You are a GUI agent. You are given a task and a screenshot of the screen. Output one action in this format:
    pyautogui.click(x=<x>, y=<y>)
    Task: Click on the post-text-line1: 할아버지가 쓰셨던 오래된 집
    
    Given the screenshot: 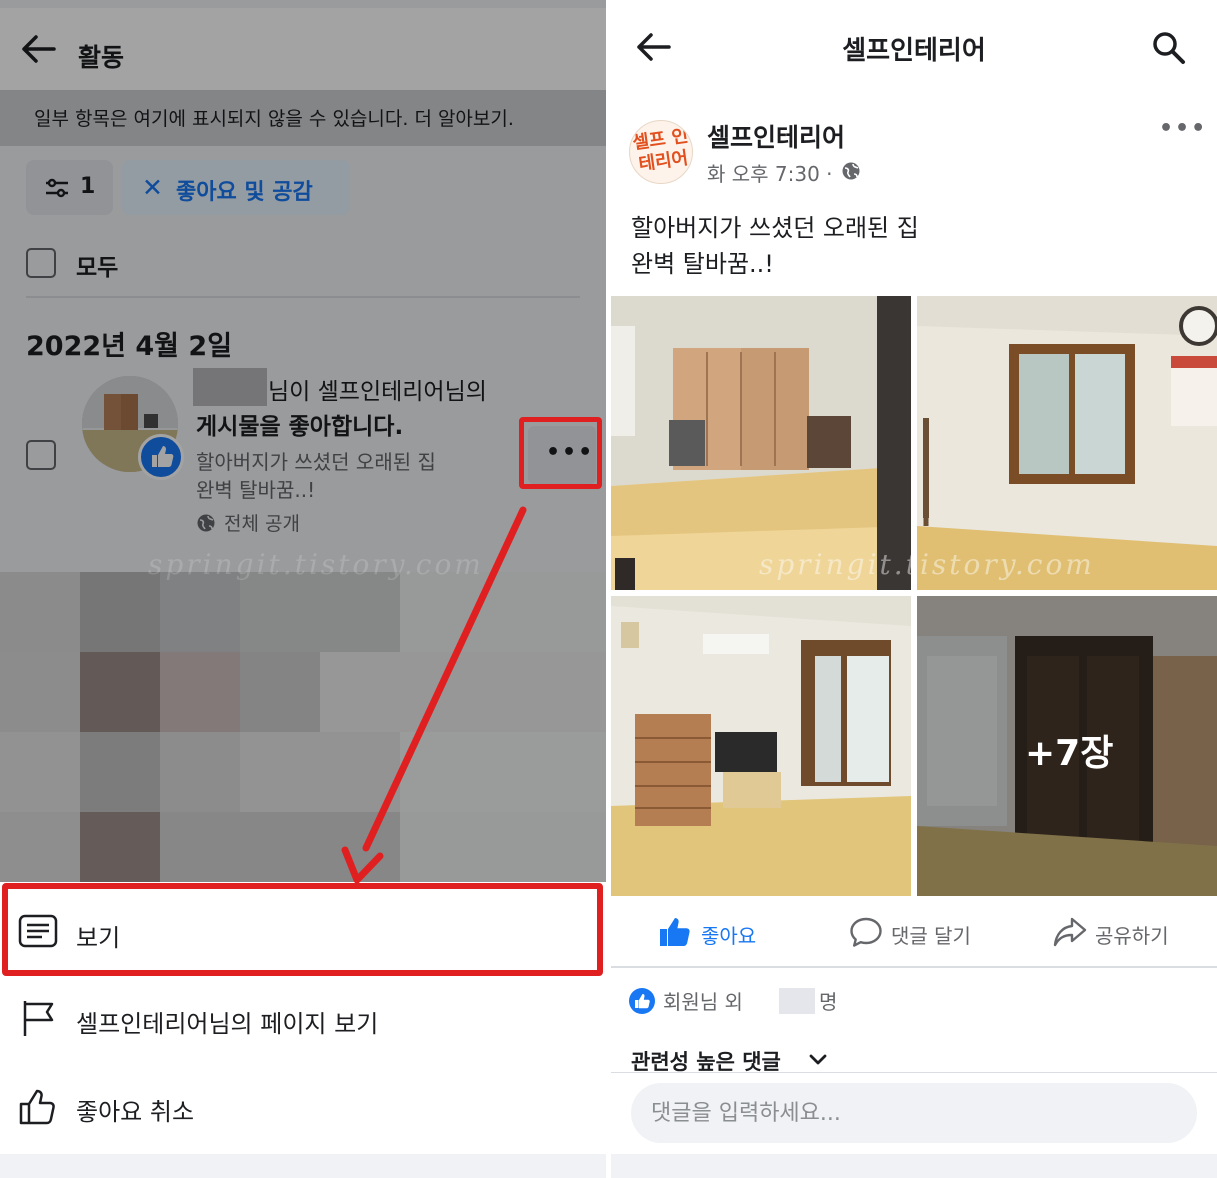 What is the action you would take?
    pyautogui.click(x=775, y=228)
    